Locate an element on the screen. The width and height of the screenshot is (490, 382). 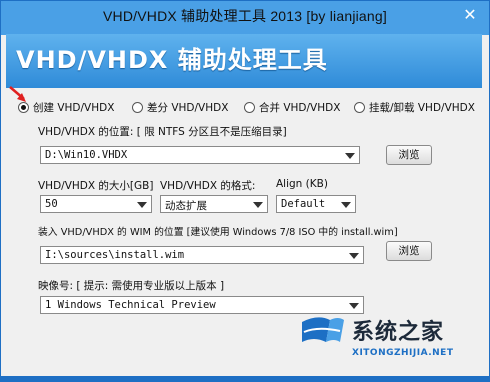
image-index-label: 映像号: [ 提示: 需使用专业版以上版本 ] is located at coordinates (131, 286).